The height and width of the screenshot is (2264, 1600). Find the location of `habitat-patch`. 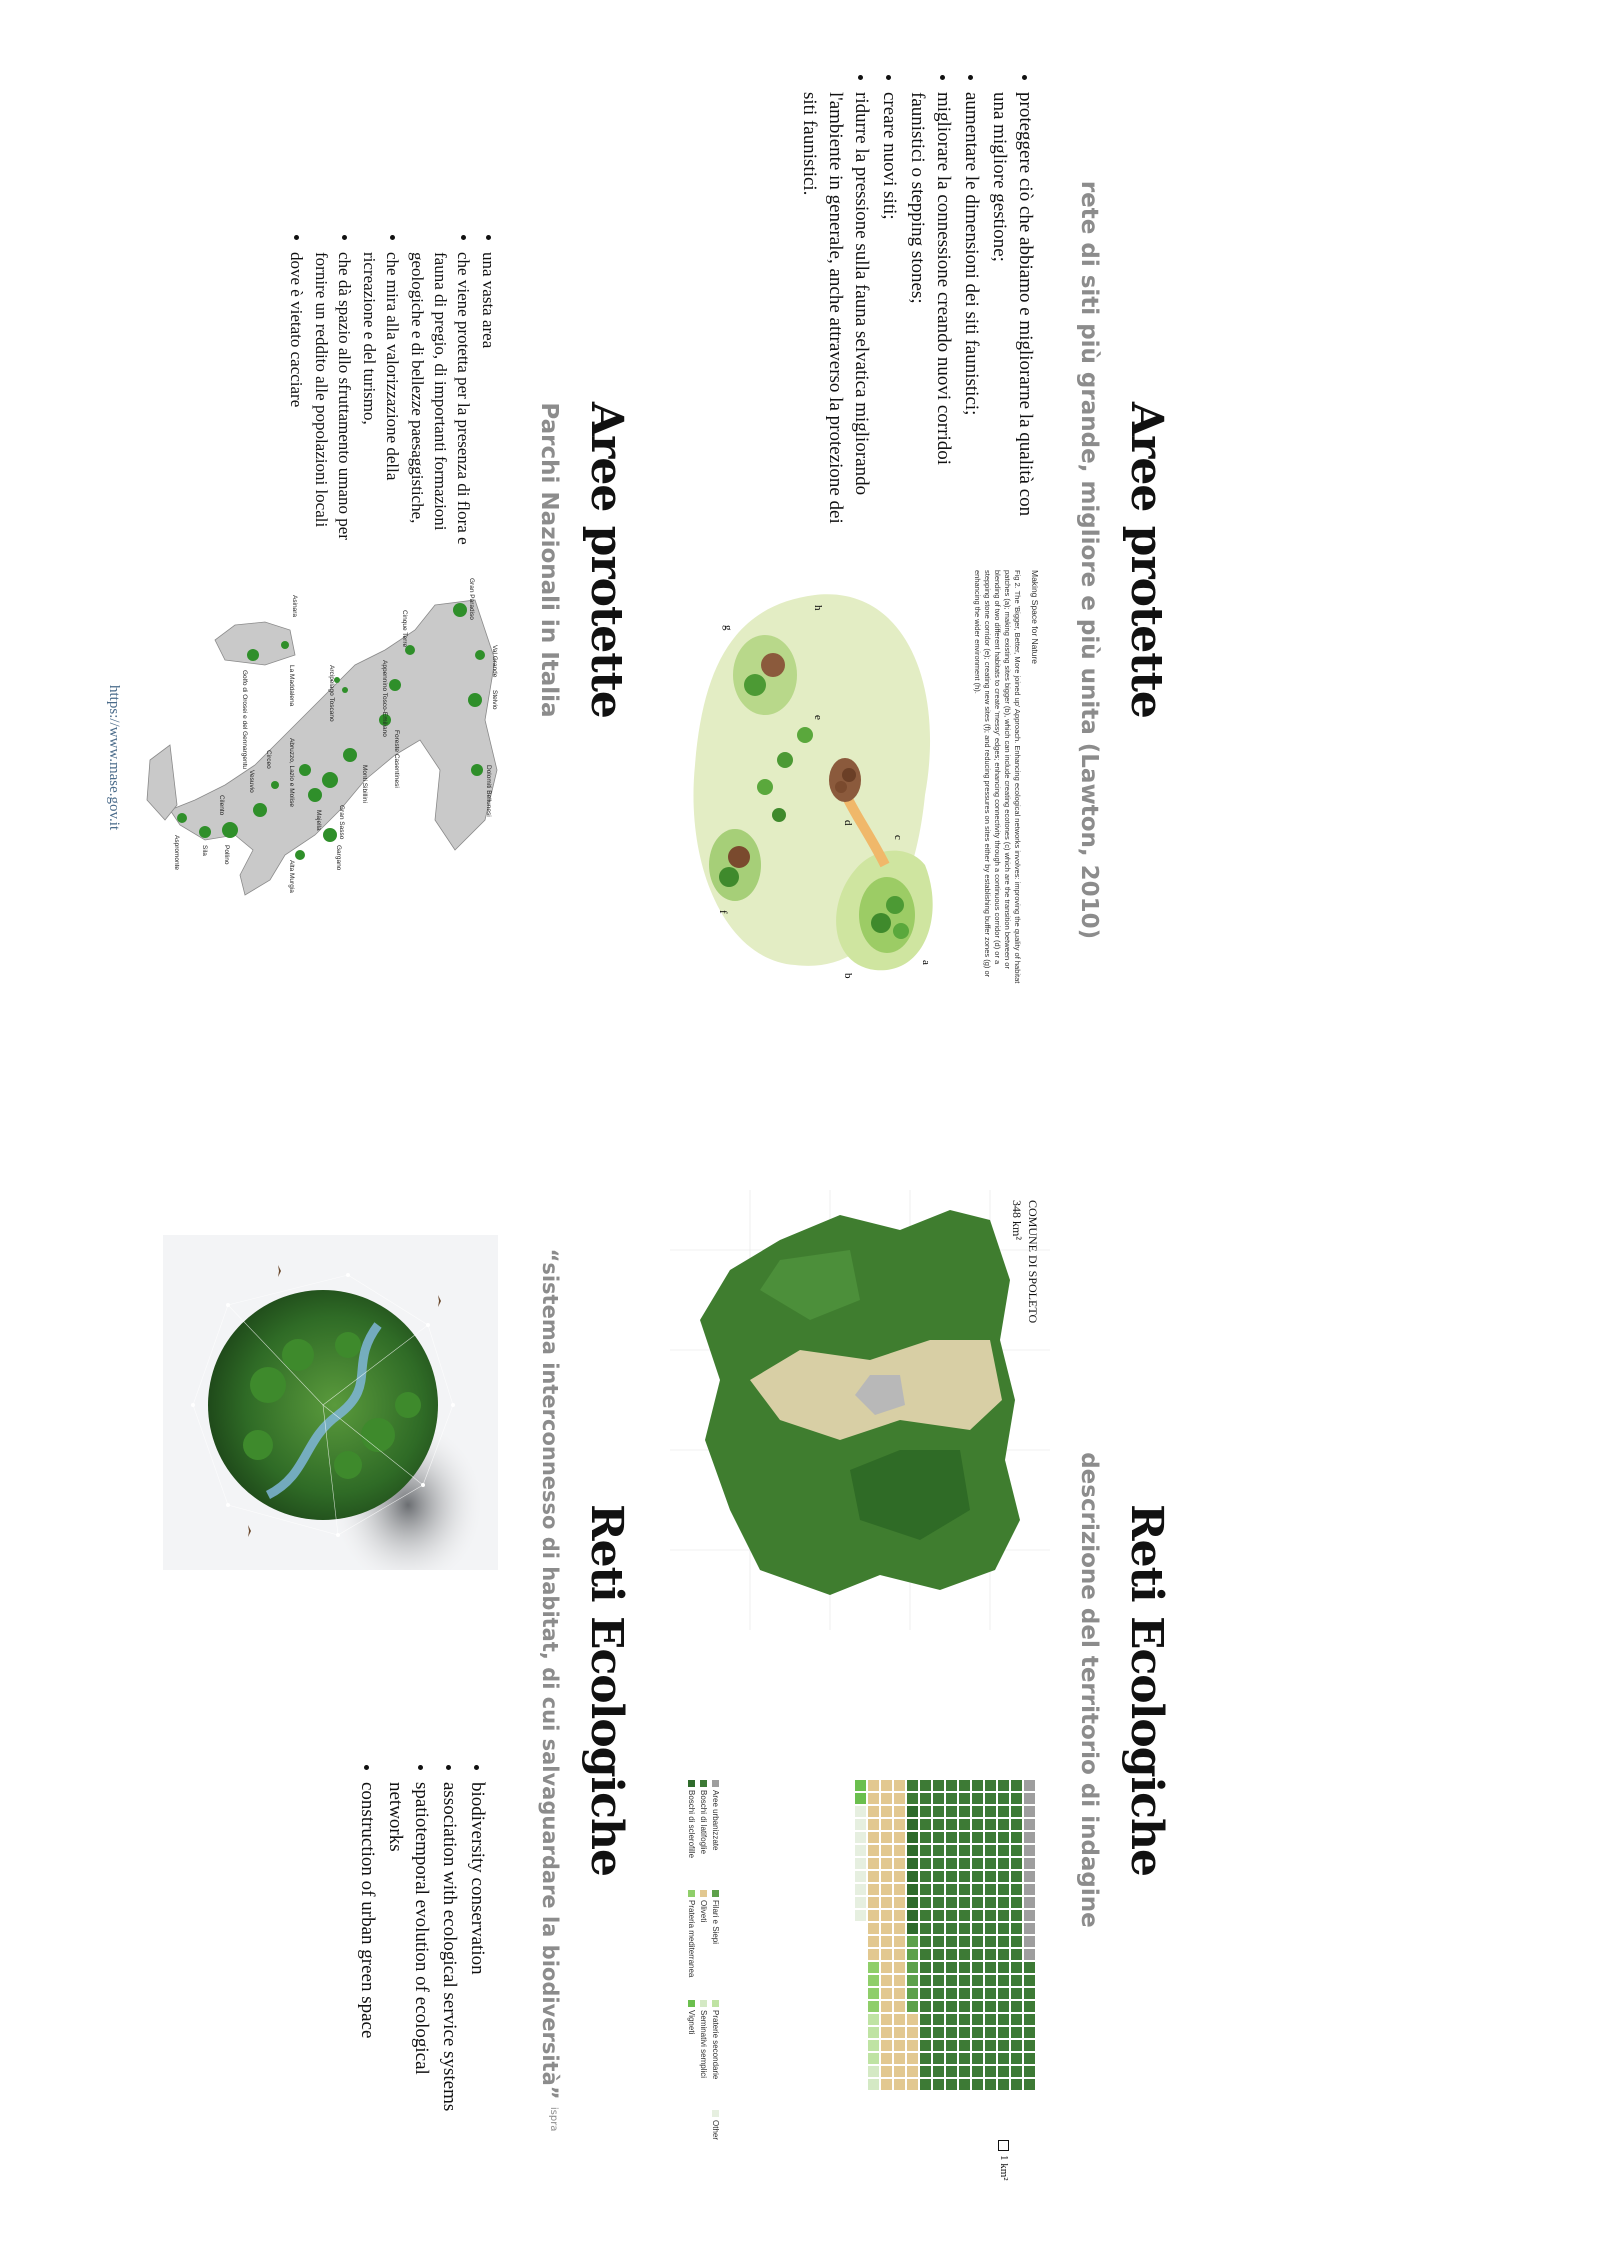

habitat-patch is located at coordinates (765, 675).